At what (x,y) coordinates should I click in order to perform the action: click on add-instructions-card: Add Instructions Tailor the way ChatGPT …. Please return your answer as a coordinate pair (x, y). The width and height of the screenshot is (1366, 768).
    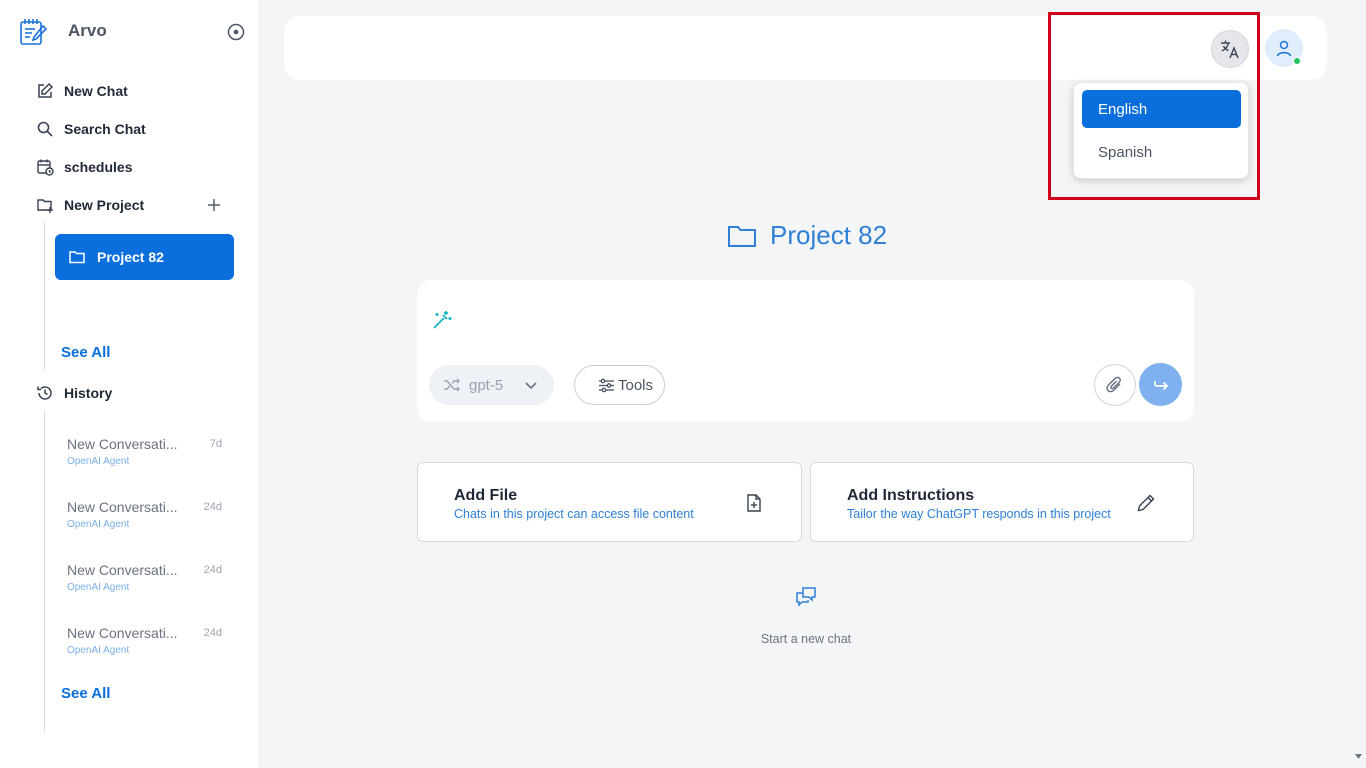
    Looking at the image, I should click on (1002, 502).